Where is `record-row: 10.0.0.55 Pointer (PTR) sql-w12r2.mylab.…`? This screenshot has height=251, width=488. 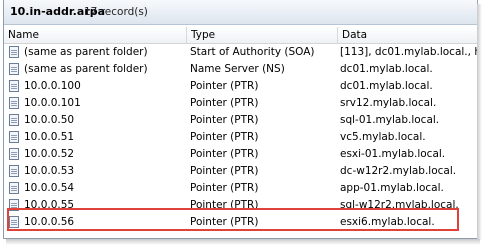 record-row: 10.0.0.55 Pointer (PTR) sql-w12r2.mylab.… is located at coordinates (240, 205).